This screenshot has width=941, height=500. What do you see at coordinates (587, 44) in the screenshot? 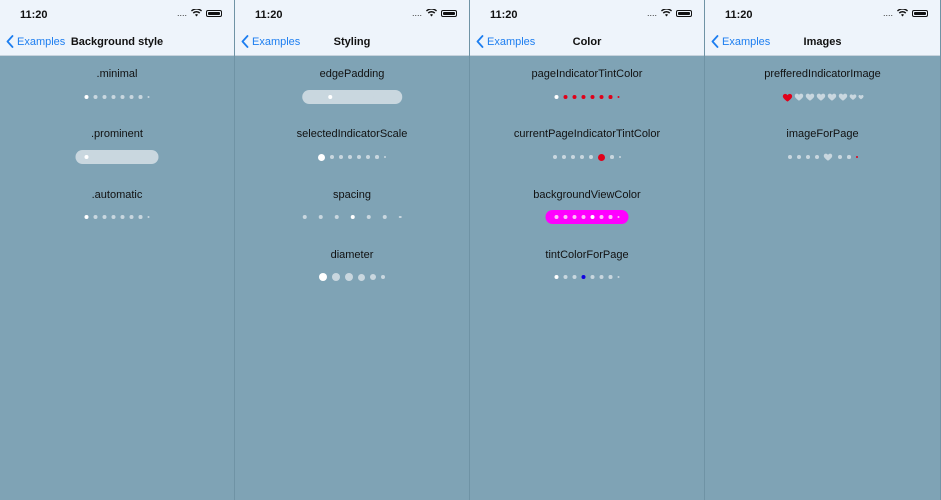
I see `navigation-bar: Examples Color` at bounding box center [587, 44].